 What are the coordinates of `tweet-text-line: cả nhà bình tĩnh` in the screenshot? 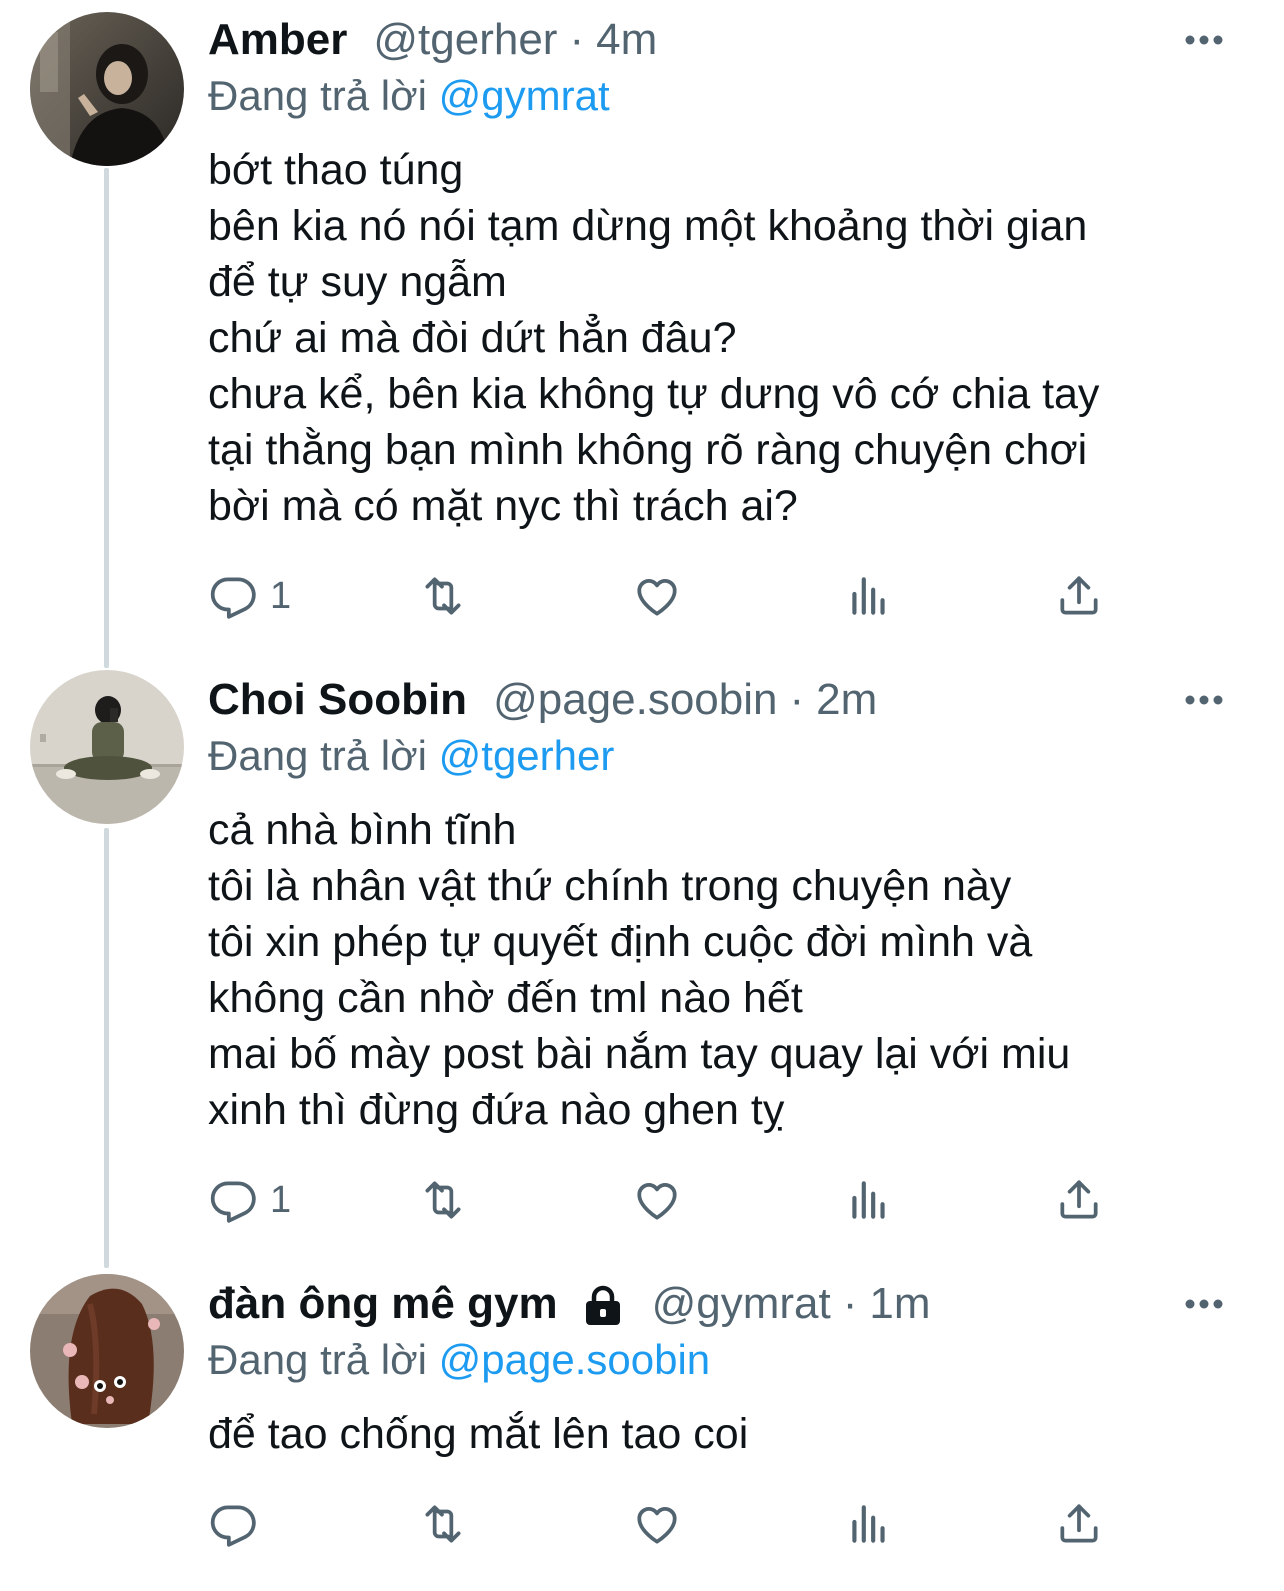 It's located at (362, 830).